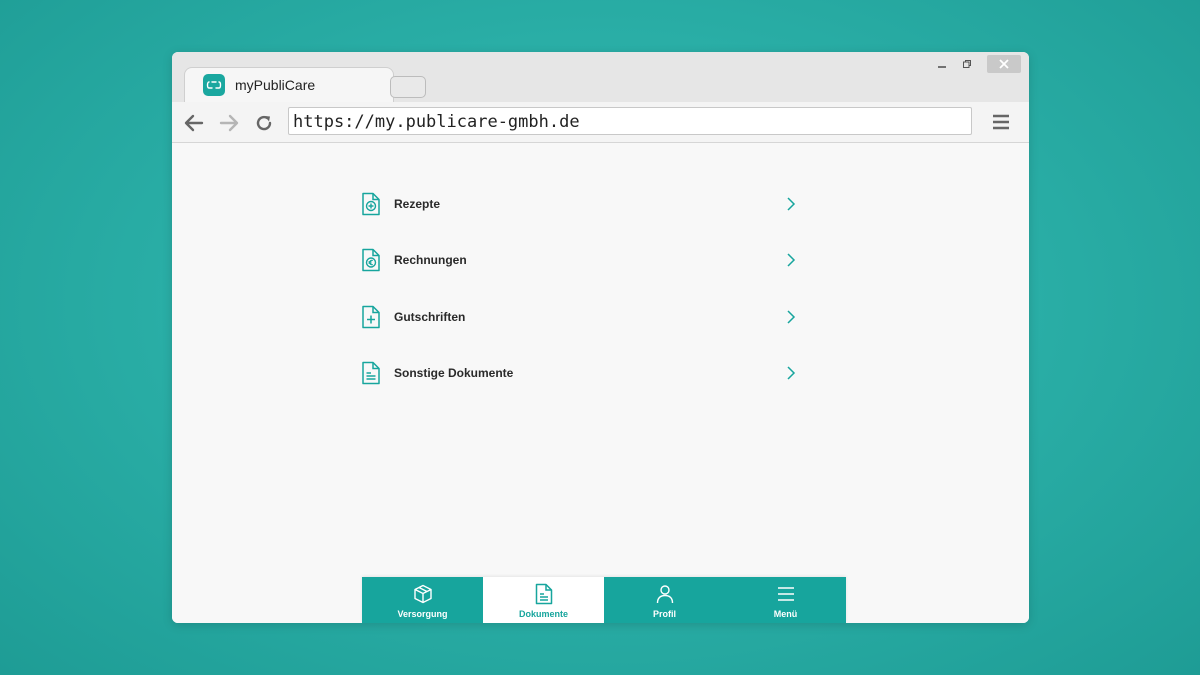  What do you see at coordinates (275, 85) in the screenshot?
I see `tab-title: myPubliCare` at bounding box center [275, 85].